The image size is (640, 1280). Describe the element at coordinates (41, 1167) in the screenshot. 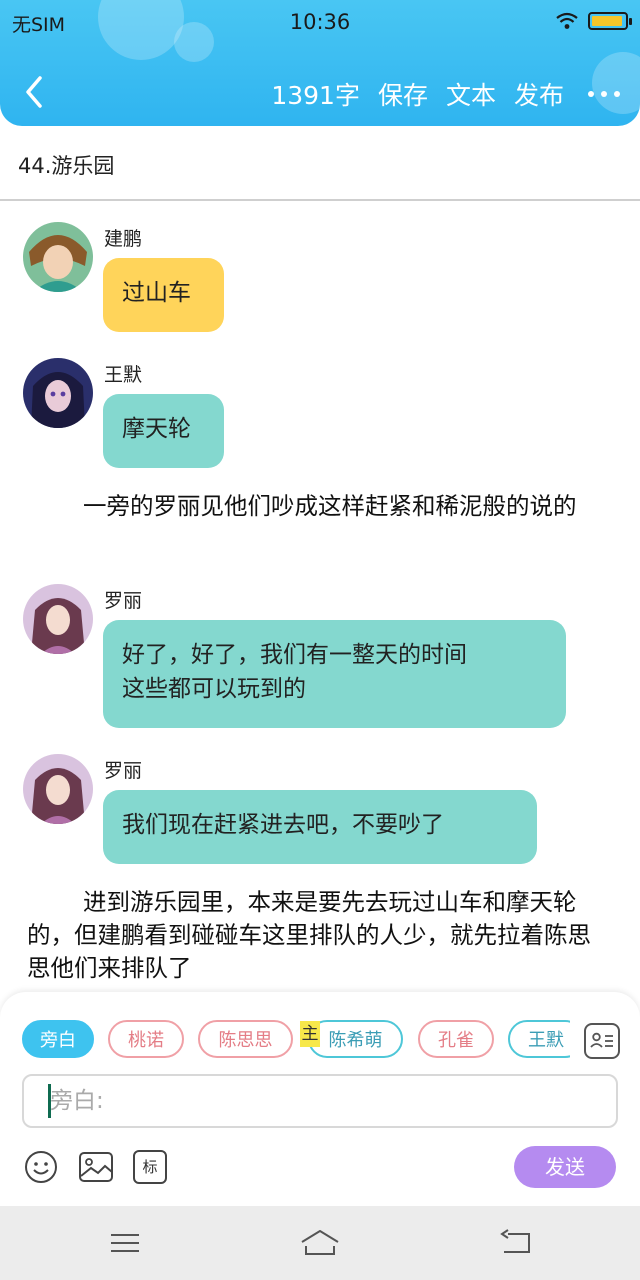

I see `emoji-icon` at that location.